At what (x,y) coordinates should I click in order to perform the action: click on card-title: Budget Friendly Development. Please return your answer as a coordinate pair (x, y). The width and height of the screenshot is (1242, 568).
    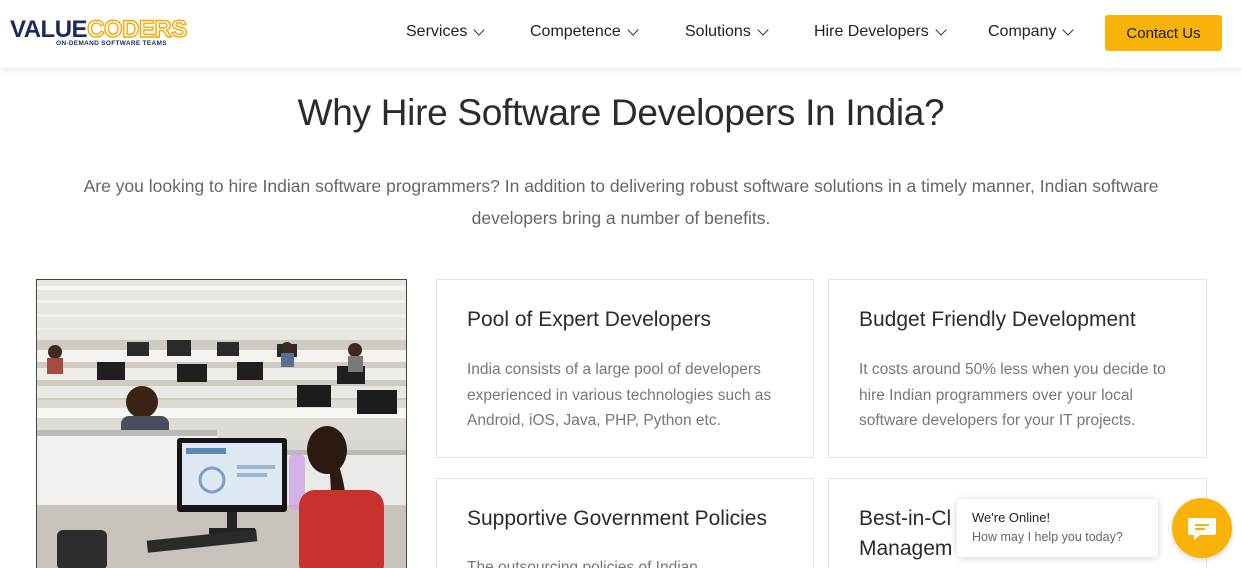
    Looking at the image, I should click on (997, 319).